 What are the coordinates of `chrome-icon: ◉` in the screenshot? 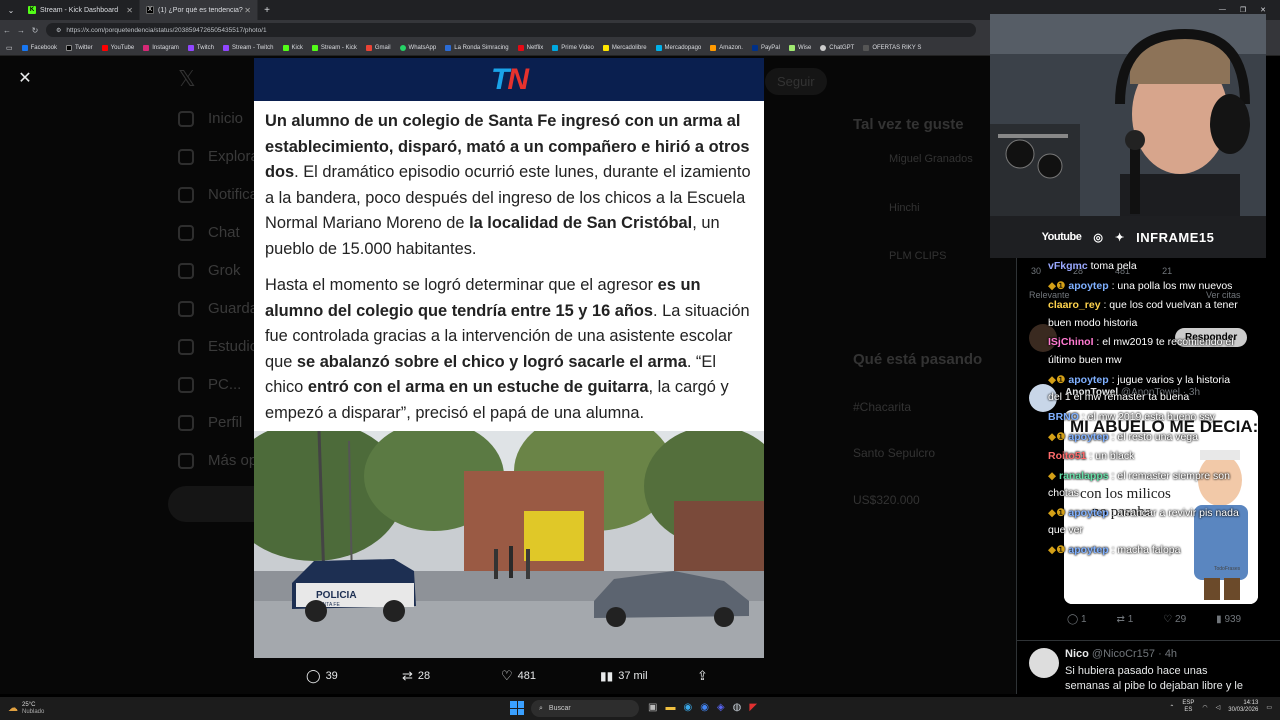 It's located at (704, 707).